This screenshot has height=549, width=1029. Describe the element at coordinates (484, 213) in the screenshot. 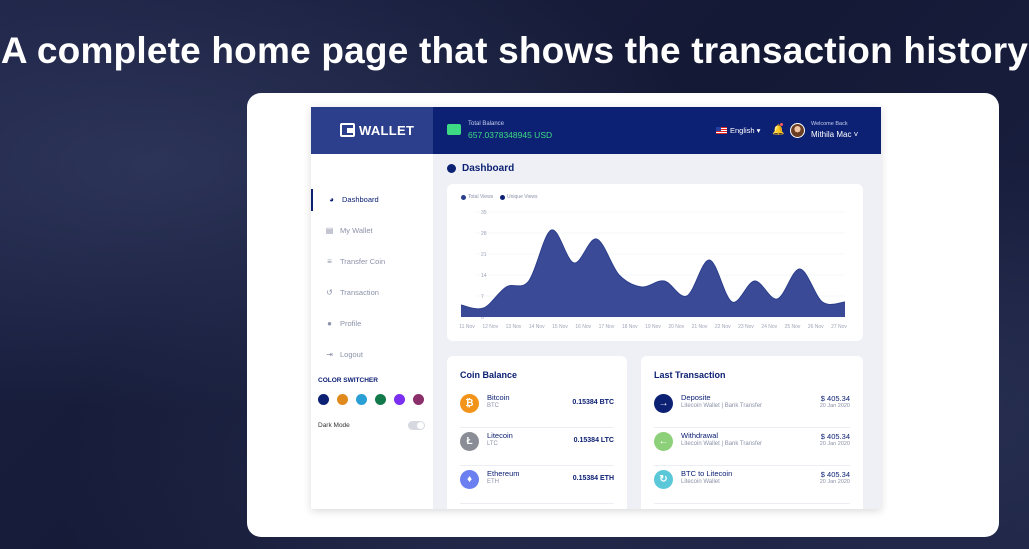

I see `y-tick-label: 35` at that location.